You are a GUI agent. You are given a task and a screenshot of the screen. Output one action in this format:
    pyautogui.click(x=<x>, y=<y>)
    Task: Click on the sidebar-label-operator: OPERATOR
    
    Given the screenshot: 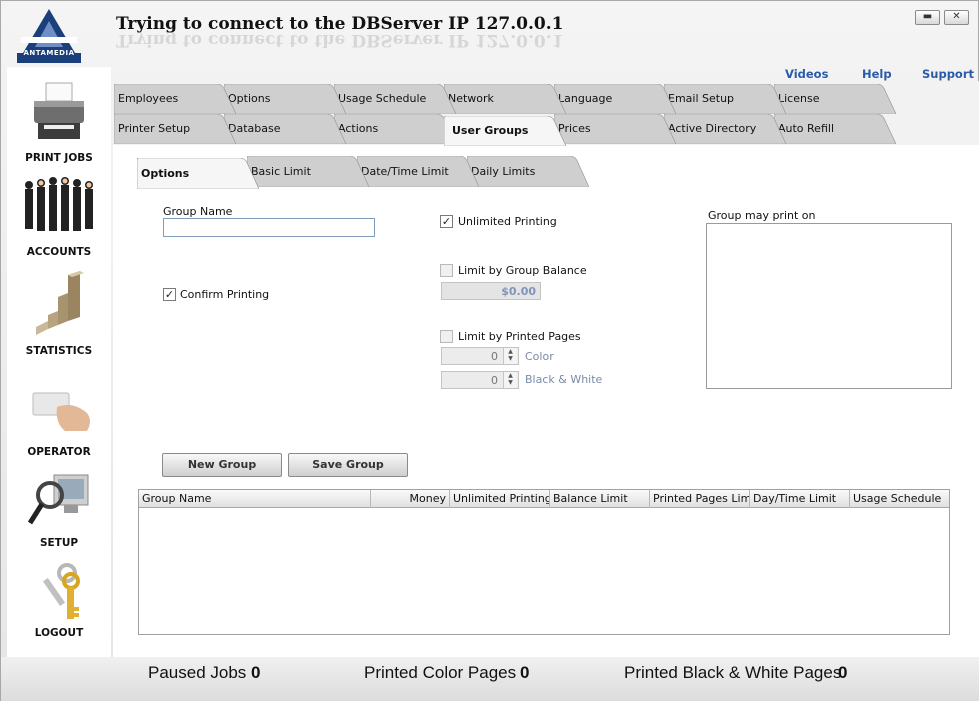 What is the action you would take?
    pyautogui.click(x=59, y=452)
    